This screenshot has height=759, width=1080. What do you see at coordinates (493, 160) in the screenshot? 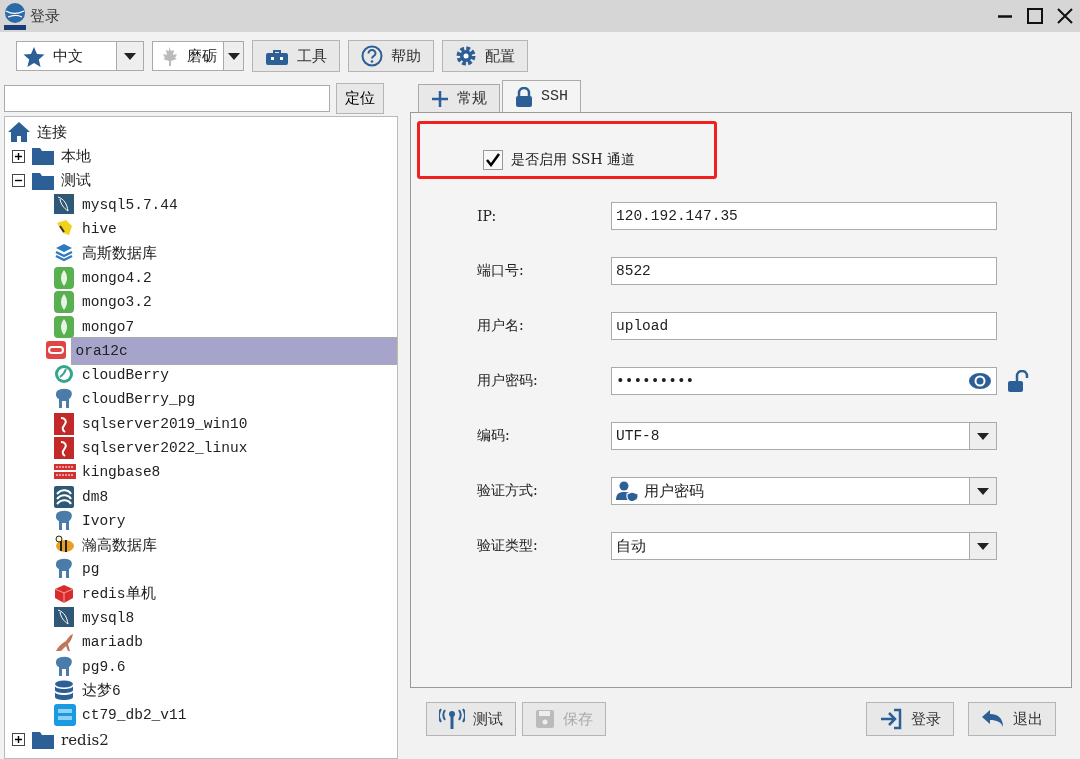
I see `checkbox` at bounding box center [493, 160].